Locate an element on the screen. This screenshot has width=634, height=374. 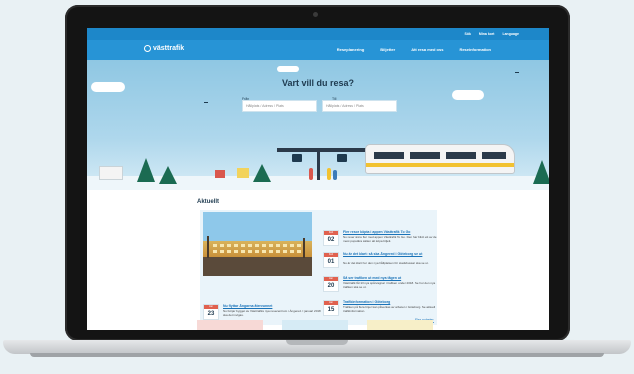
language-link: Language is located at coordinates (510, 34).